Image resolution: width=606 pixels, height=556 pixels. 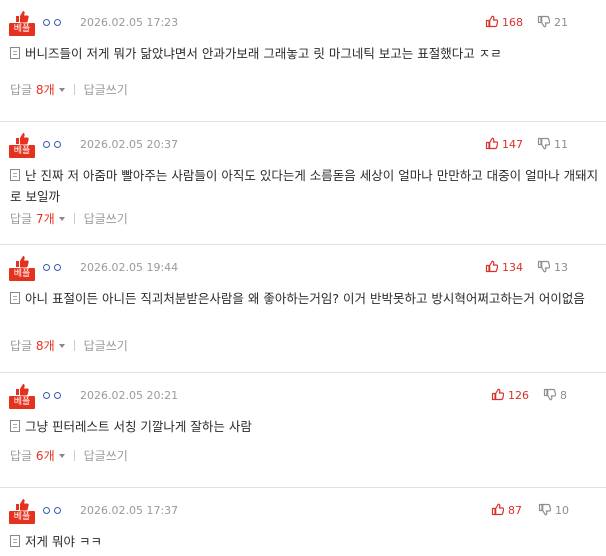 What do you see at coordinates (305, 426) in the screenshot?
I see `comment-text: 그냥 핀터레스트 서칭 기깔나게 잘하는 사람` at bounding box center [305, 426].